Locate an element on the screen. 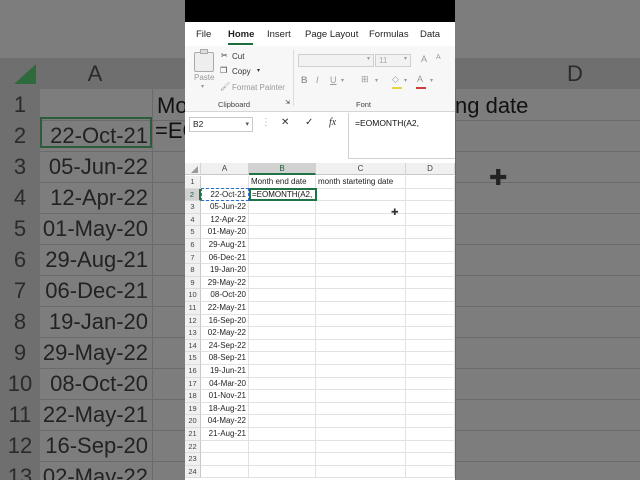  row-header: 13 is located at coordinates (193, 333).